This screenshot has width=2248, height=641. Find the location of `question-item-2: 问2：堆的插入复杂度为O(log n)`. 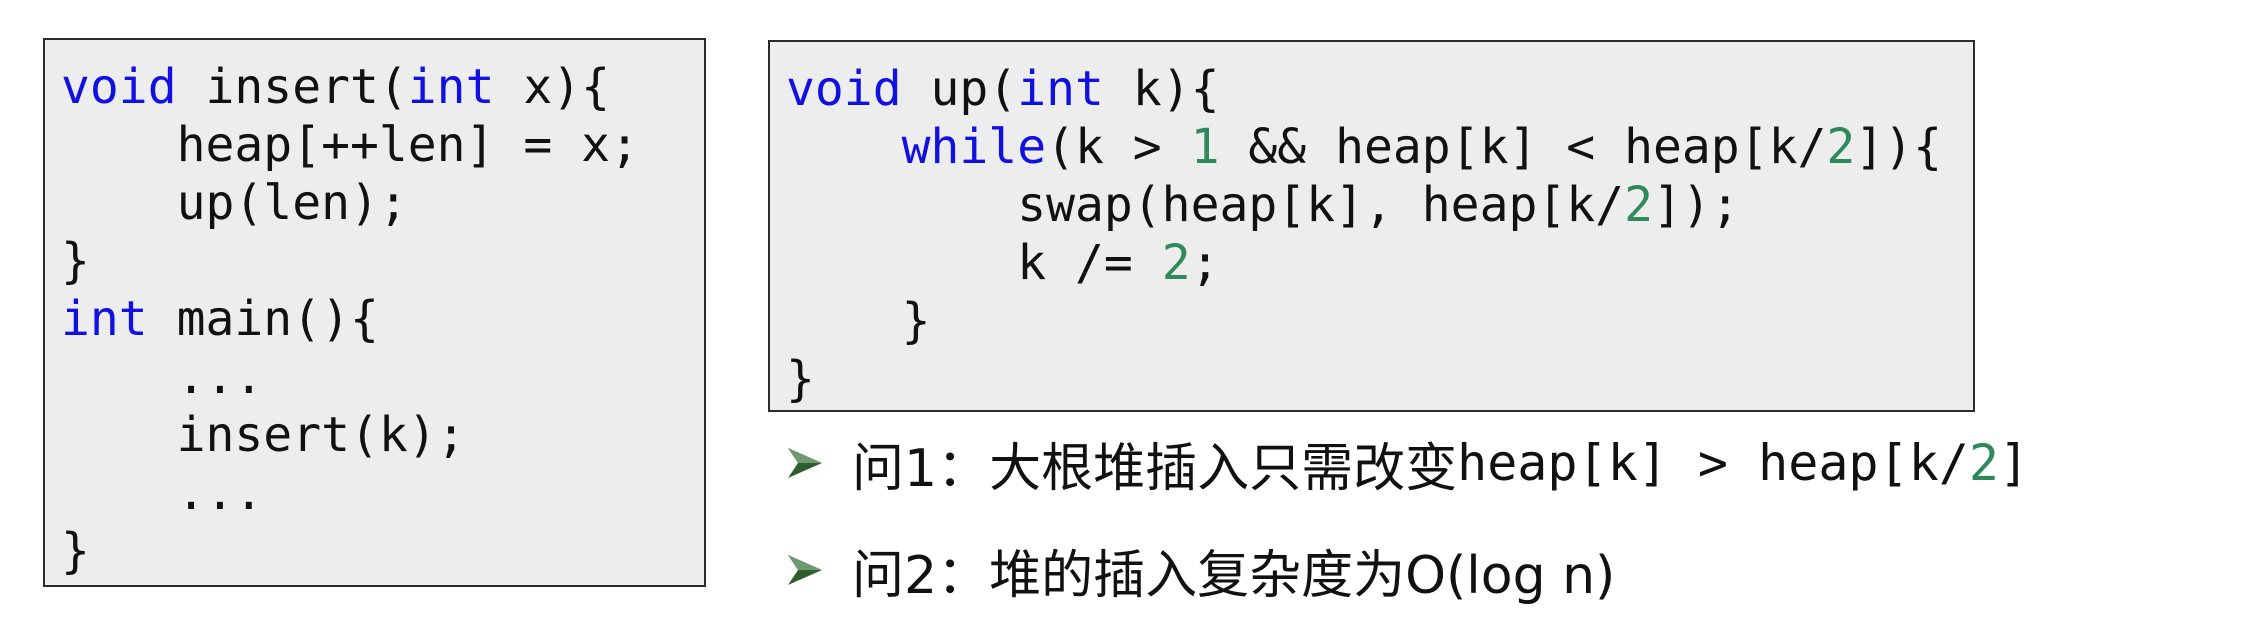

question-item-2: 问2：堆的插入复杂度为O(log n) is located at coordinates (1407, 570).